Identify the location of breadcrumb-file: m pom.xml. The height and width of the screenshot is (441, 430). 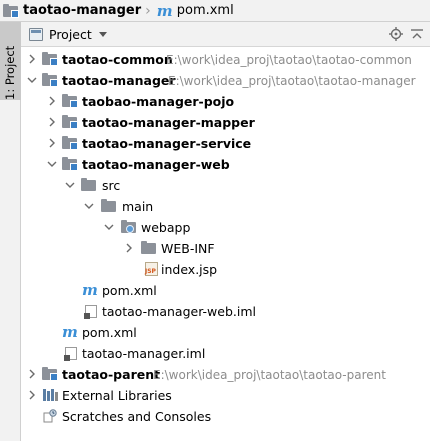
(195, 11).